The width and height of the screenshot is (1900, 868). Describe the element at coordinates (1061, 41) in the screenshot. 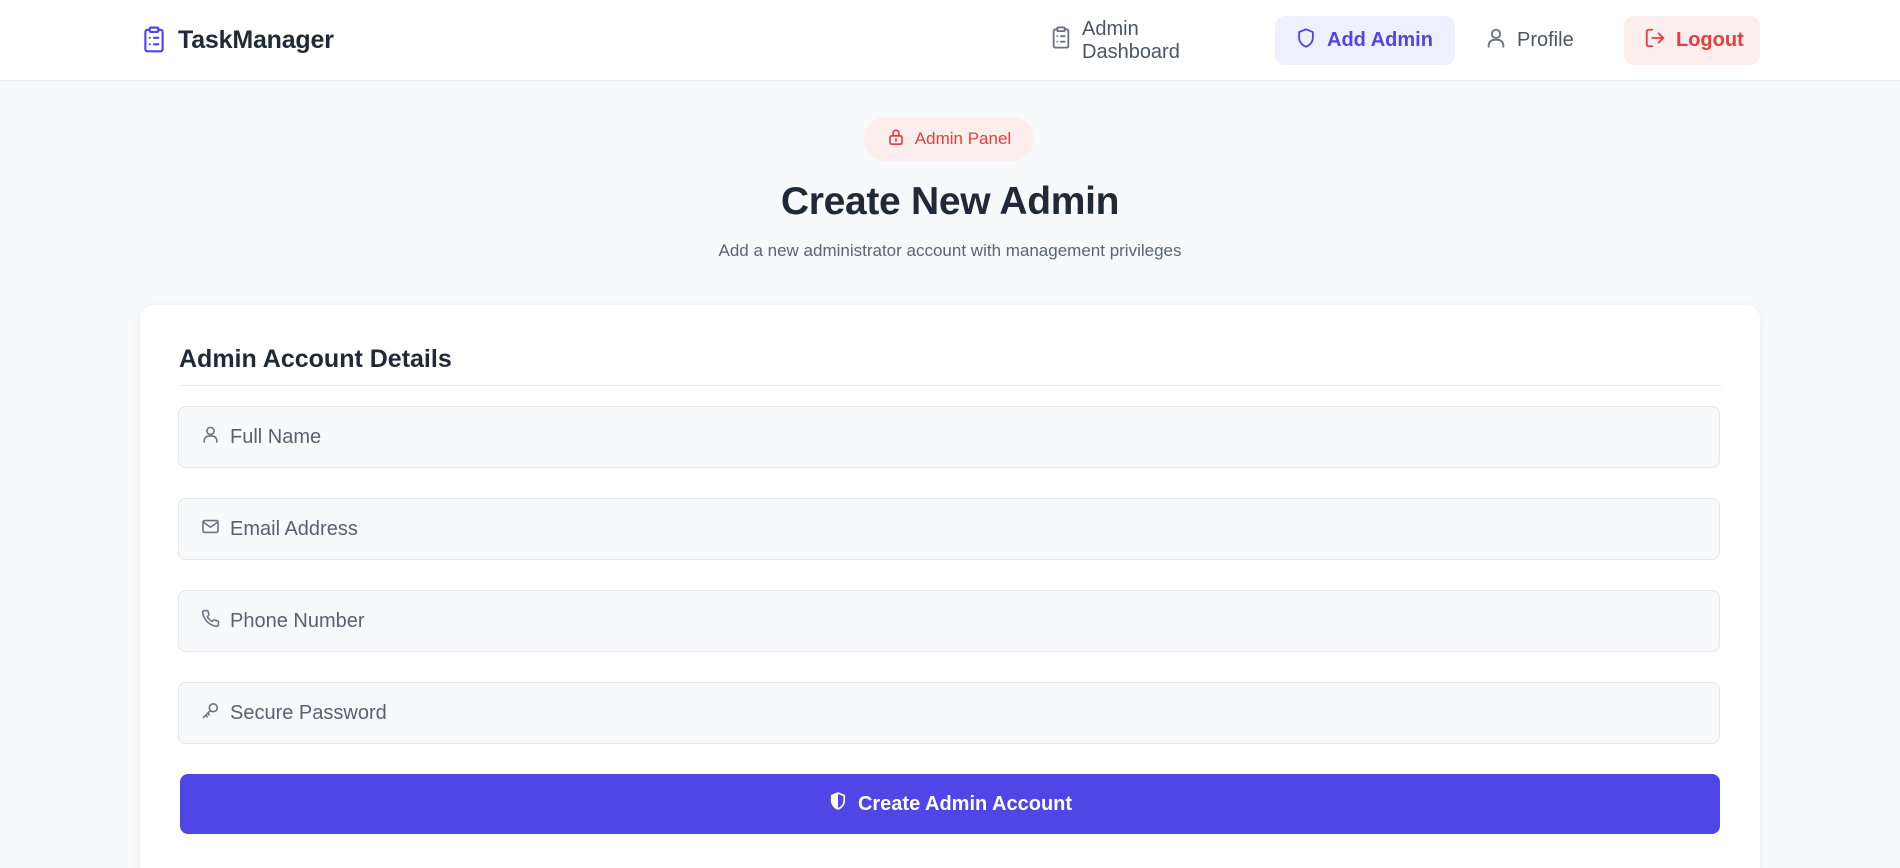

I see `clipboard-list-icon` at that location.